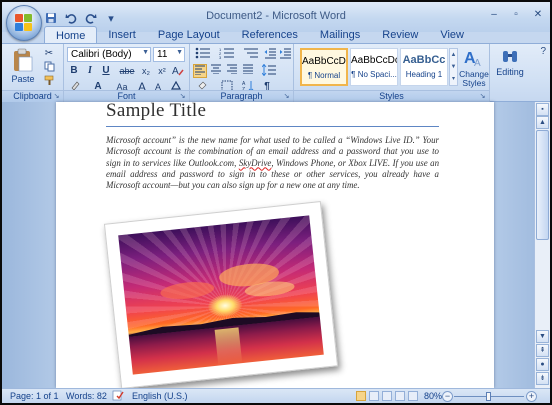  What do you see at coordinates (361, 396) in the screenshot?
I see `print-layout-view-icon` at bounding box center [361, 396].